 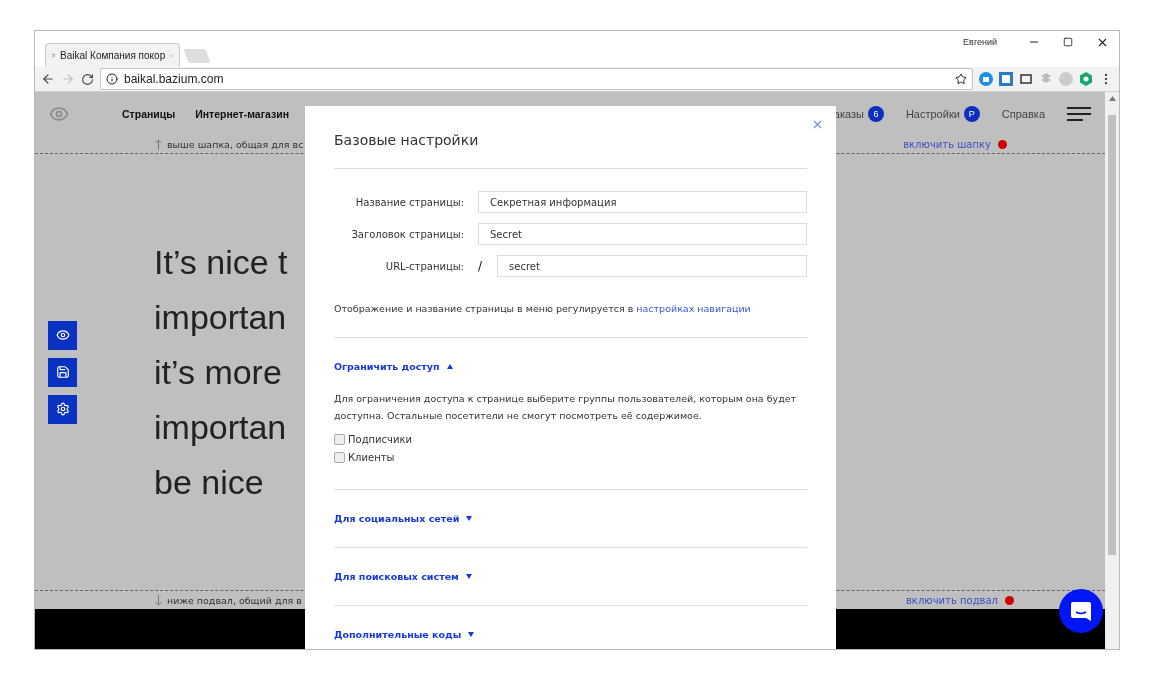 What do you see at coordinates (209, 482) in the screenshot?
I see `hero-text: be nice` at bounding box center [209, 482].